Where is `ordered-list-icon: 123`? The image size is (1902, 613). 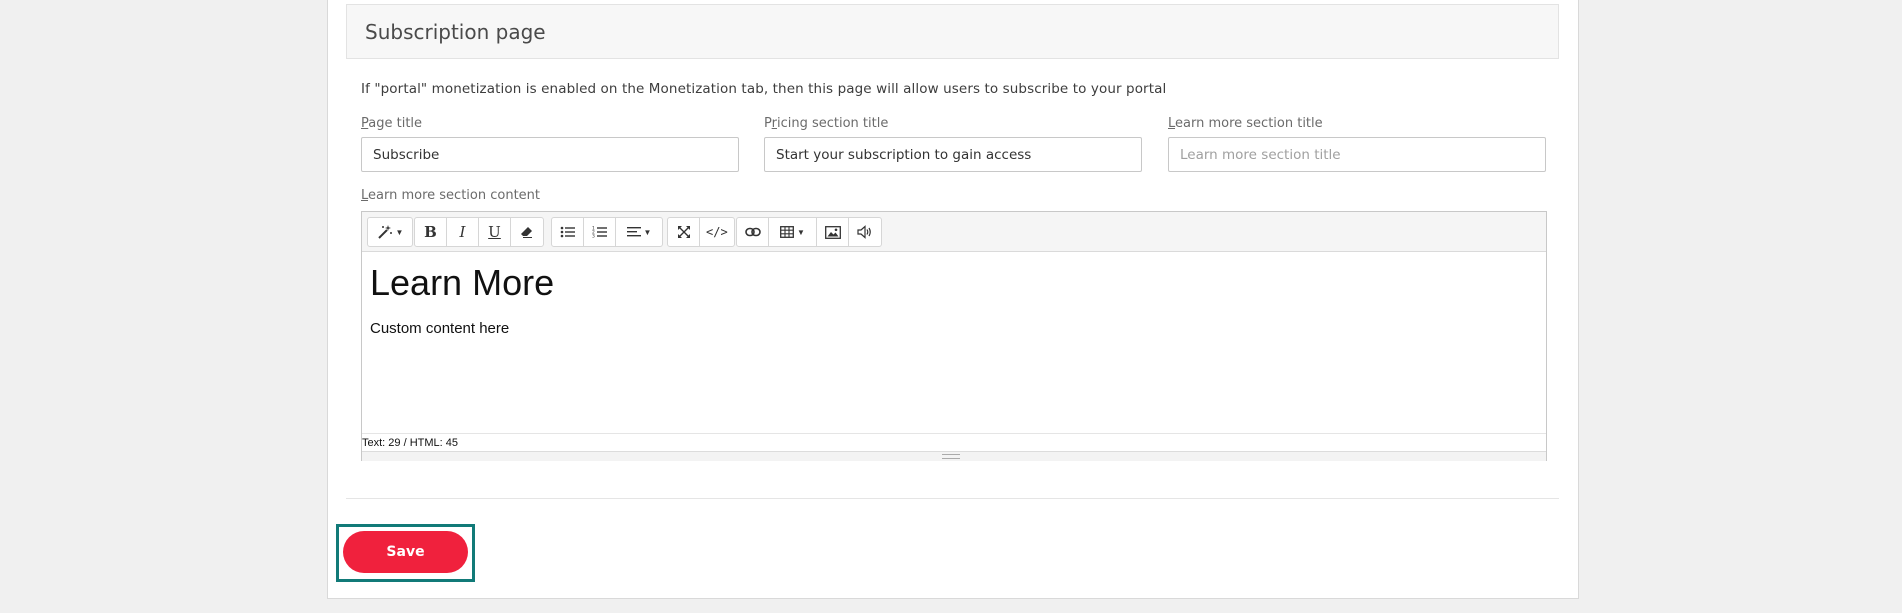
ordered-list-icon: 123 is located at coordinates (600, 232).